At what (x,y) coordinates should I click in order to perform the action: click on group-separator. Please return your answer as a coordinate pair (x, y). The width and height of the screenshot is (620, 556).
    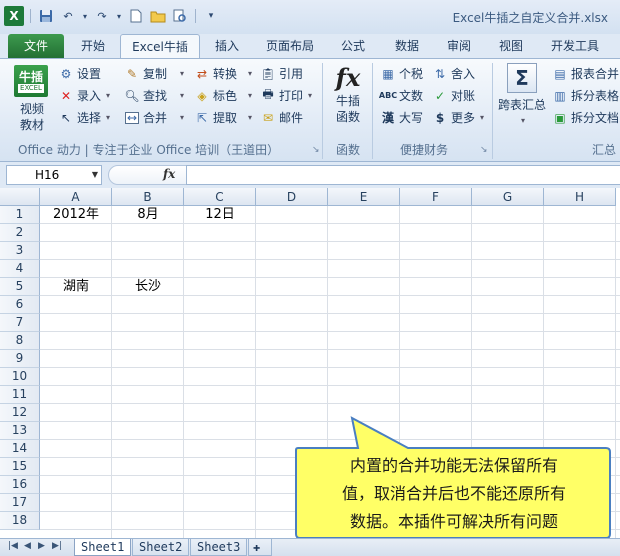
    Looking at the image, I should click on (322, 111).